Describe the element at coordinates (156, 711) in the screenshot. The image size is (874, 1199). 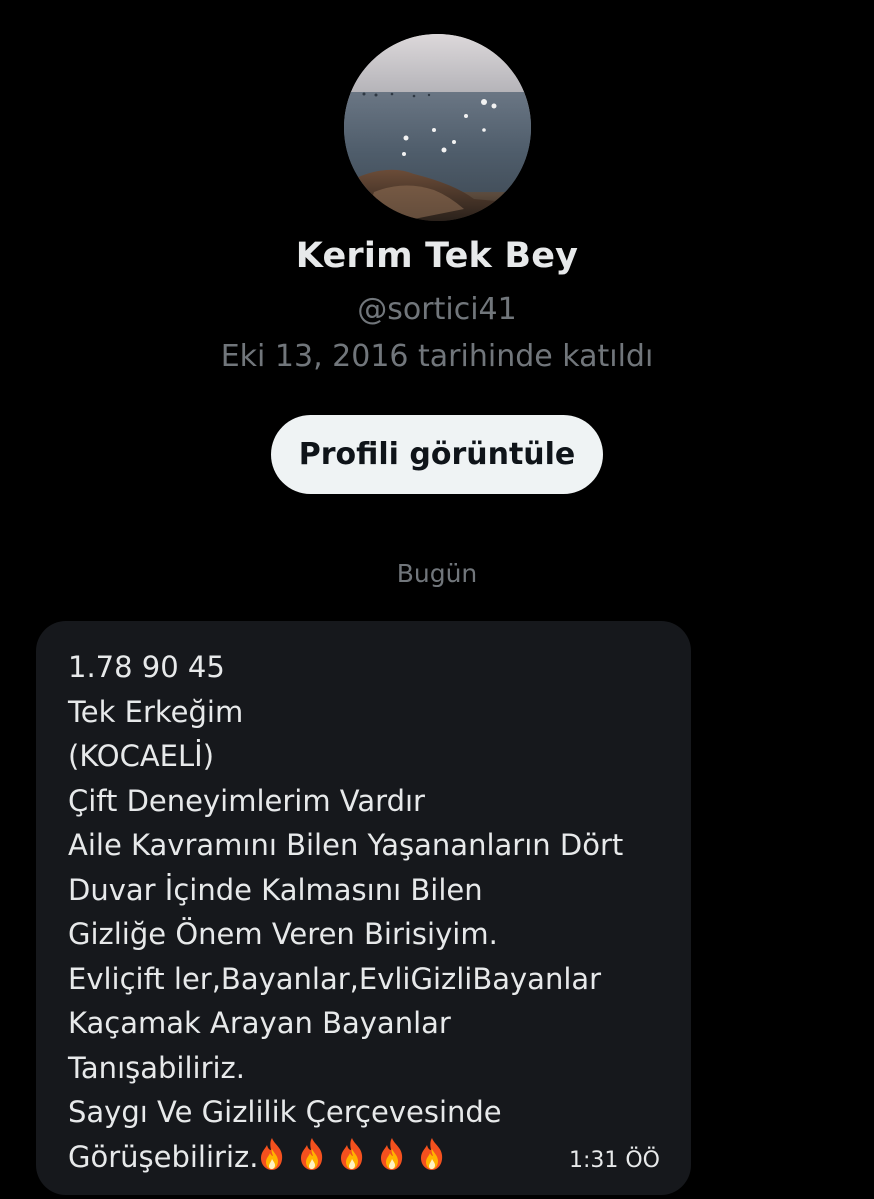
I see `message-line: Tek Erkeğim` at that location.